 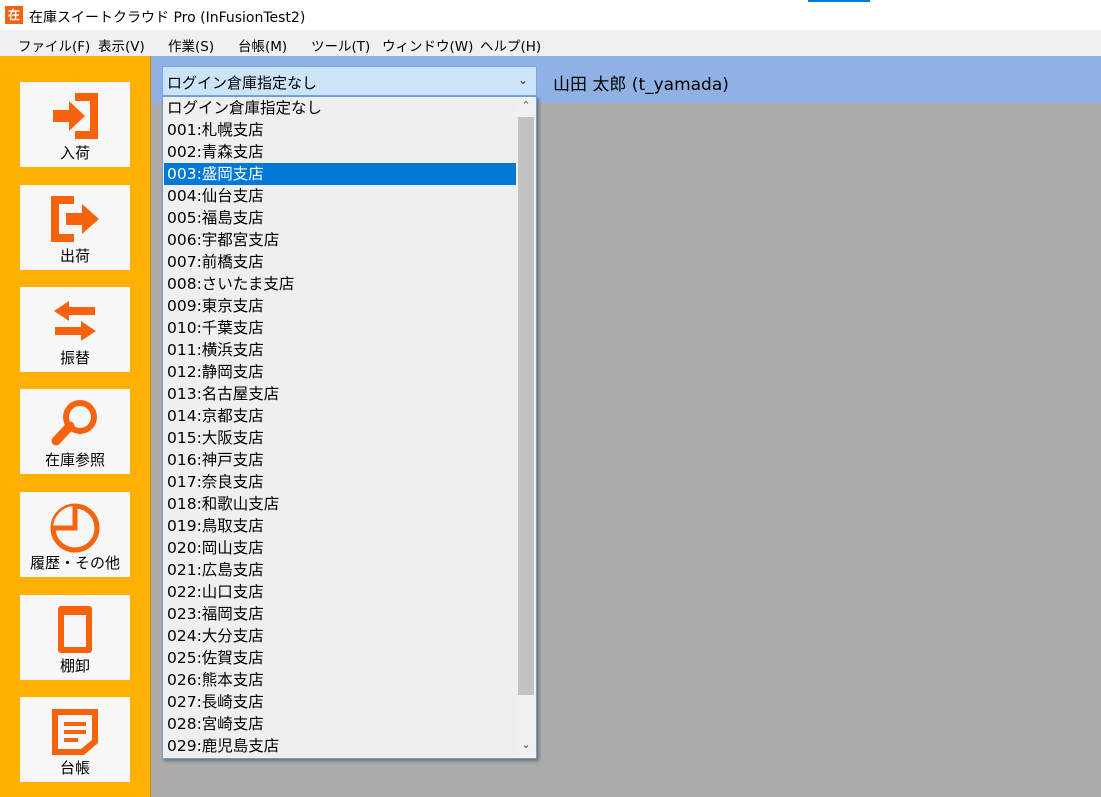 I want to click on dropdown-option: 004:仙台支店, so click(x=340, y=196).